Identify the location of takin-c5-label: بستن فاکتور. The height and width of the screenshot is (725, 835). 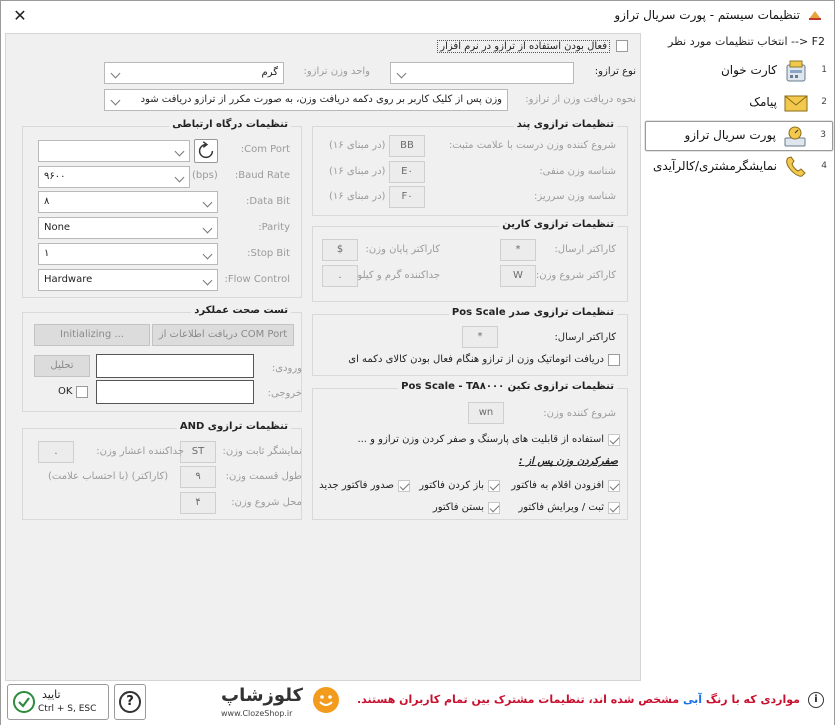
(458, 507).